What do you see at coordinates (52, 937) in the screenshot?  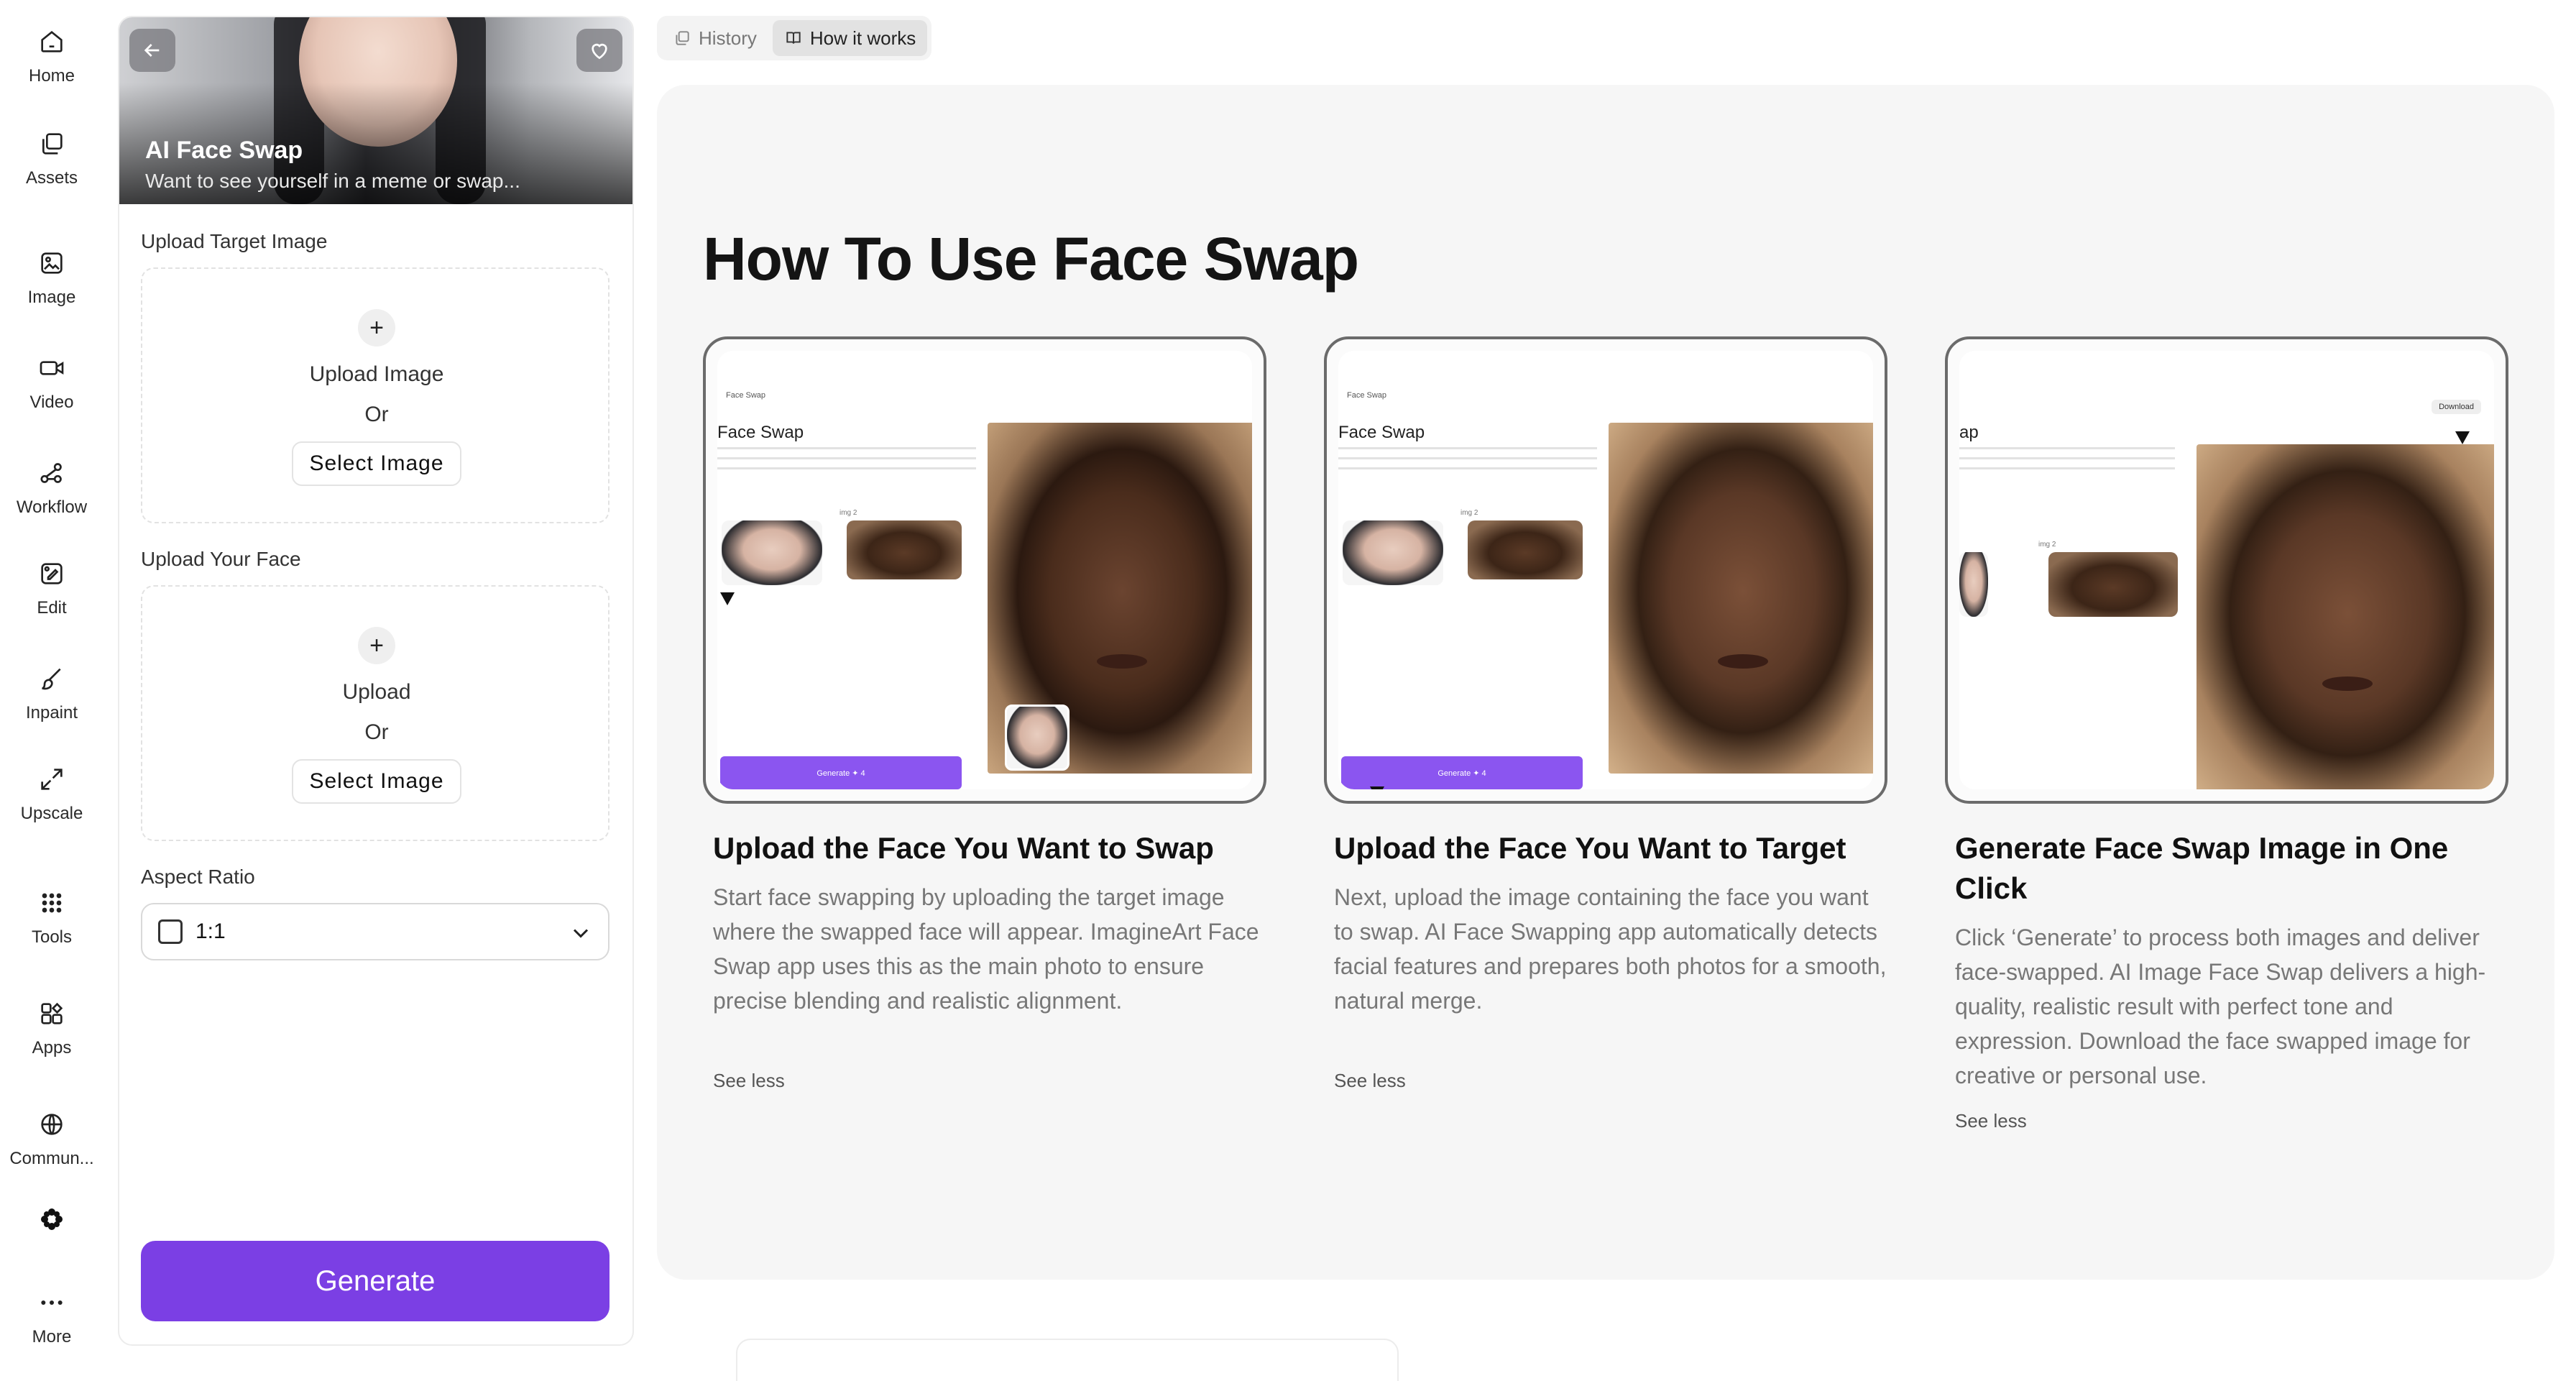 I see `nav-tools-label: Tools` at bounding box center [52, 937].